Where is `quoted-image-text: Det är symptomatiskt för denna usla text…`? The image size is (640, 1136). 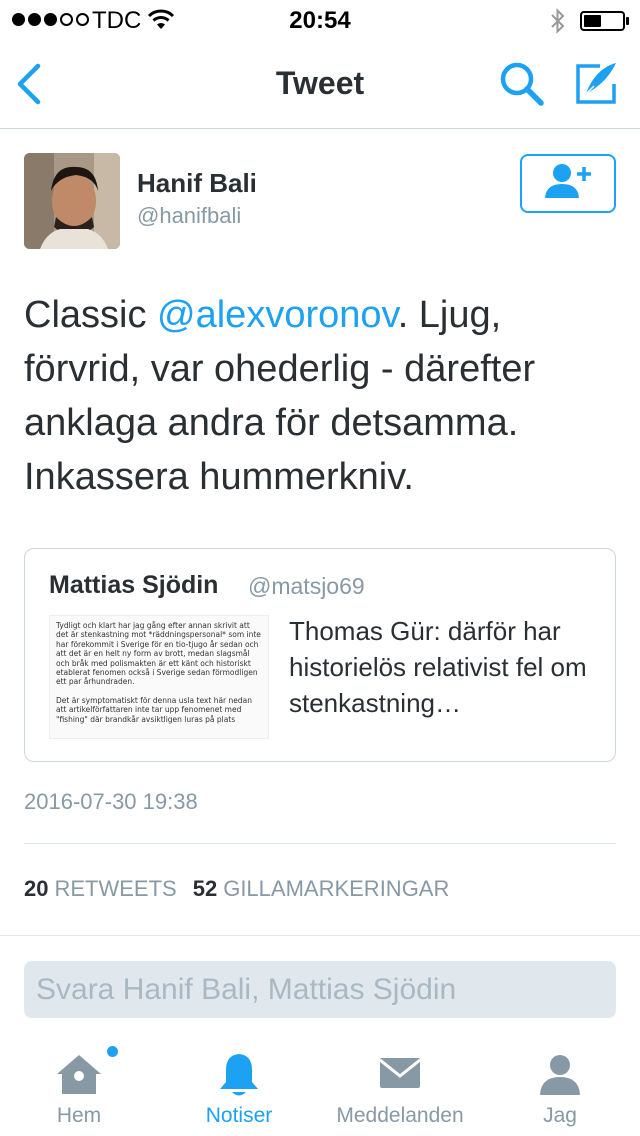 quoted-image-text: Det är symptomatiskt för denna usla text… is located at coordinates (154, 709).